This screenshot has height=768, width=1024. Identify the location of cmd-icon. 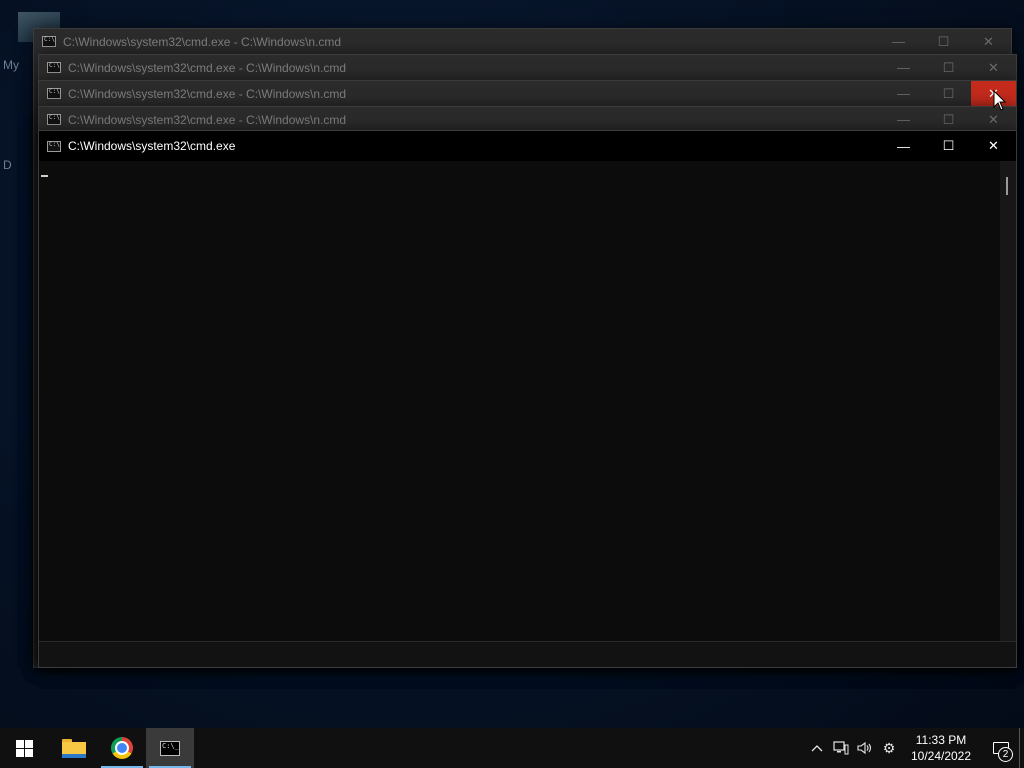
(170, 748).